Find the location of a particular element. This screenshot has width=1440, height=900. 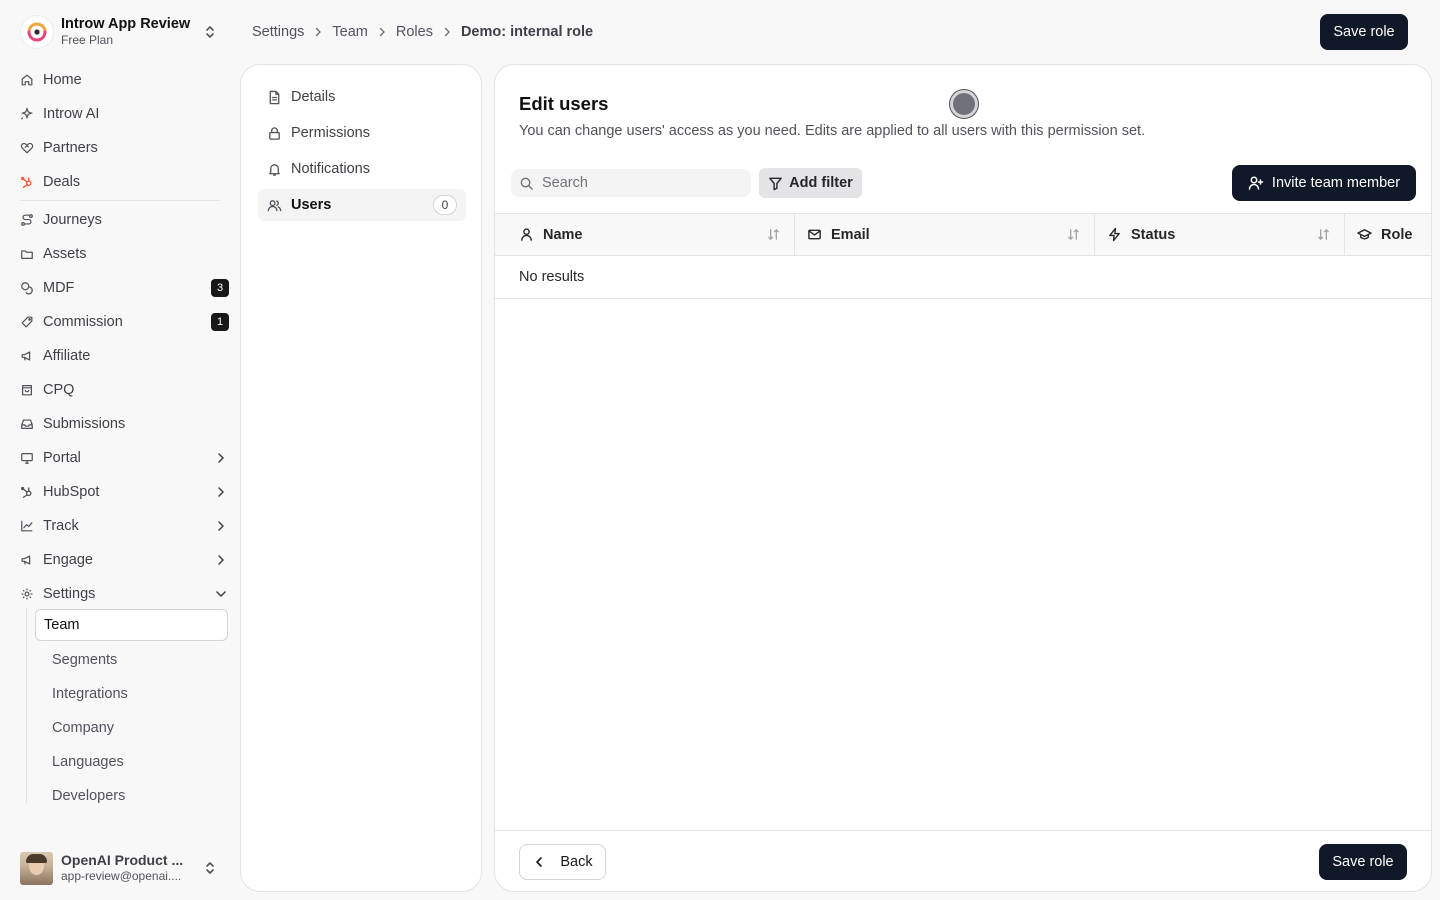

nav-item-track: Track is located at coordinates (125, 526).